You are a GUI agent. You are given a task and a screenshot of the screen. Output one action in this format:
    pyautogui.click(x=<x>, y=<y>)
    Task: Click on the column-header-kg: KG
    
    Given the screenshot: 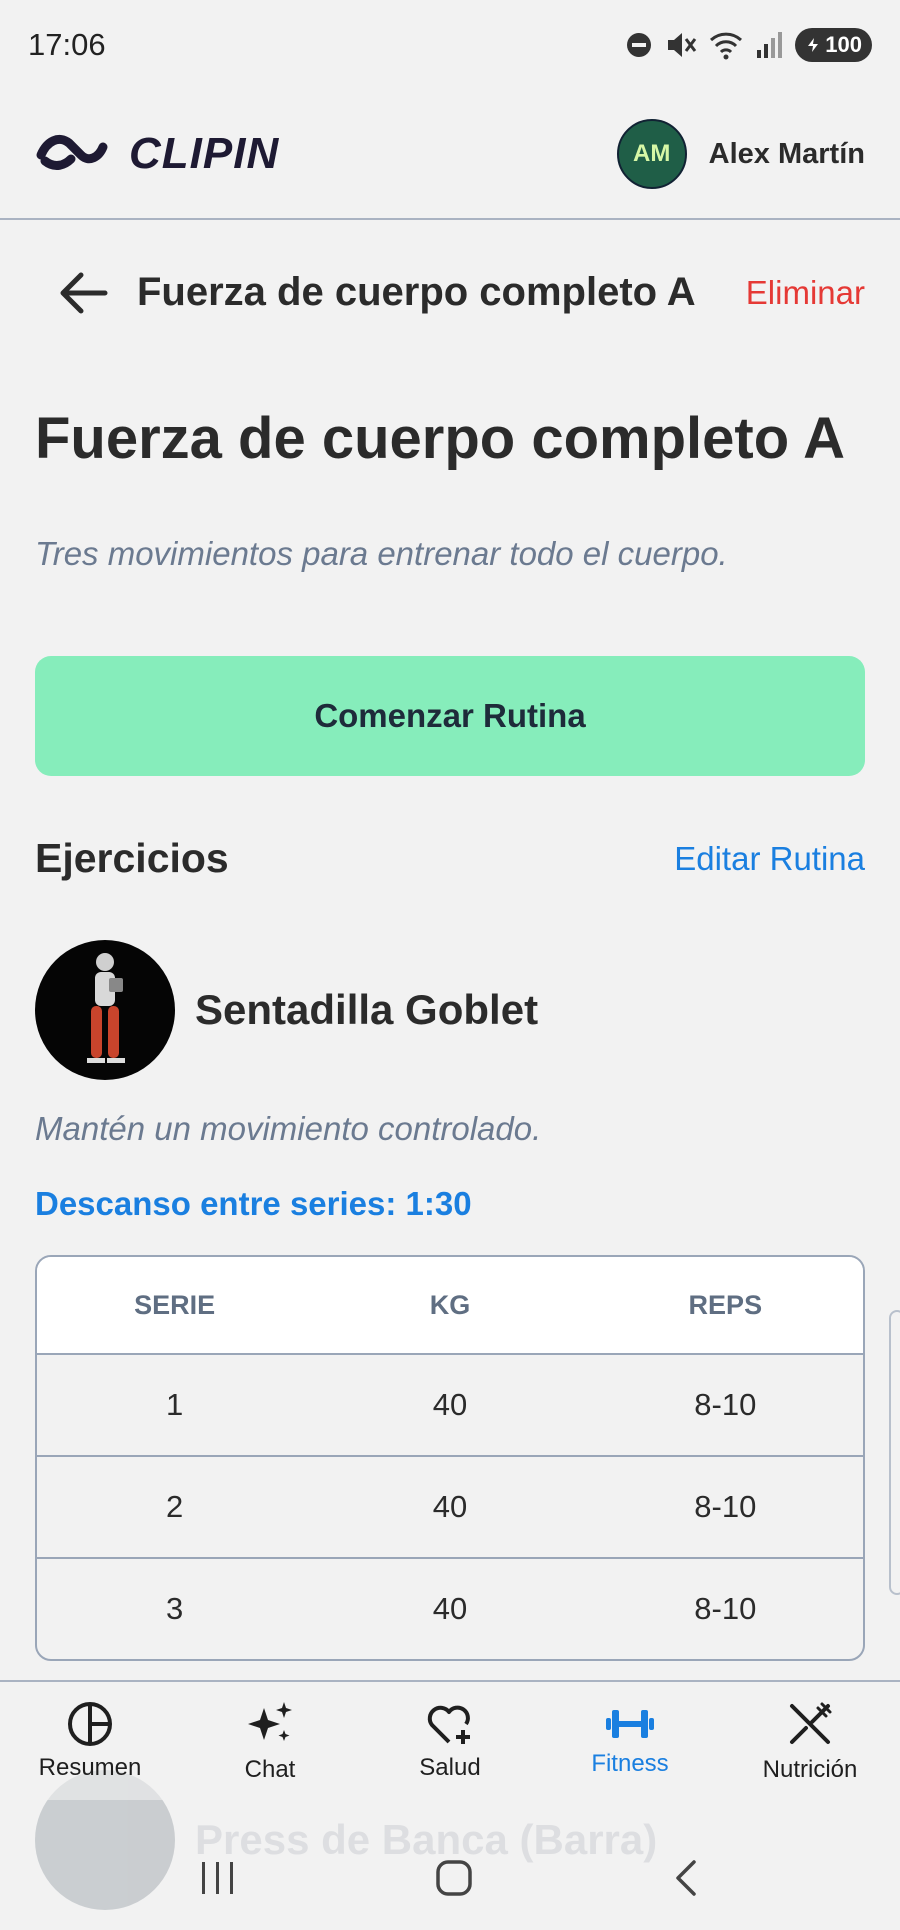 What is the action you would take?
    pyautogui.click(x=450, y=1304)
    